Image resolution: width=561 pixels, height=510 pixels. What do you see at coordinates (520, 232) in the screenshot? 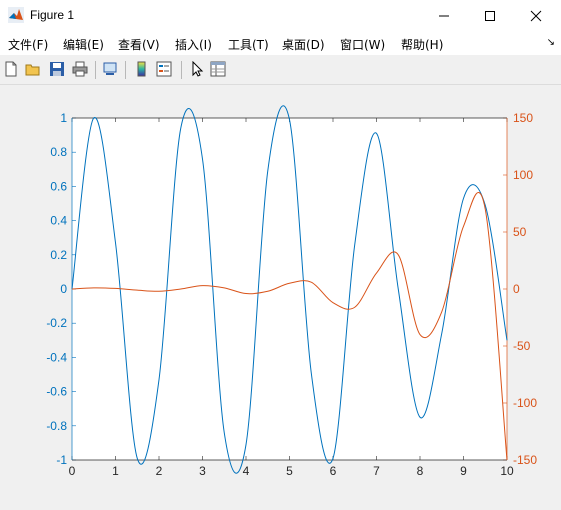
I see `y-right-tick-label: 50` at bounding box center [520, 232].